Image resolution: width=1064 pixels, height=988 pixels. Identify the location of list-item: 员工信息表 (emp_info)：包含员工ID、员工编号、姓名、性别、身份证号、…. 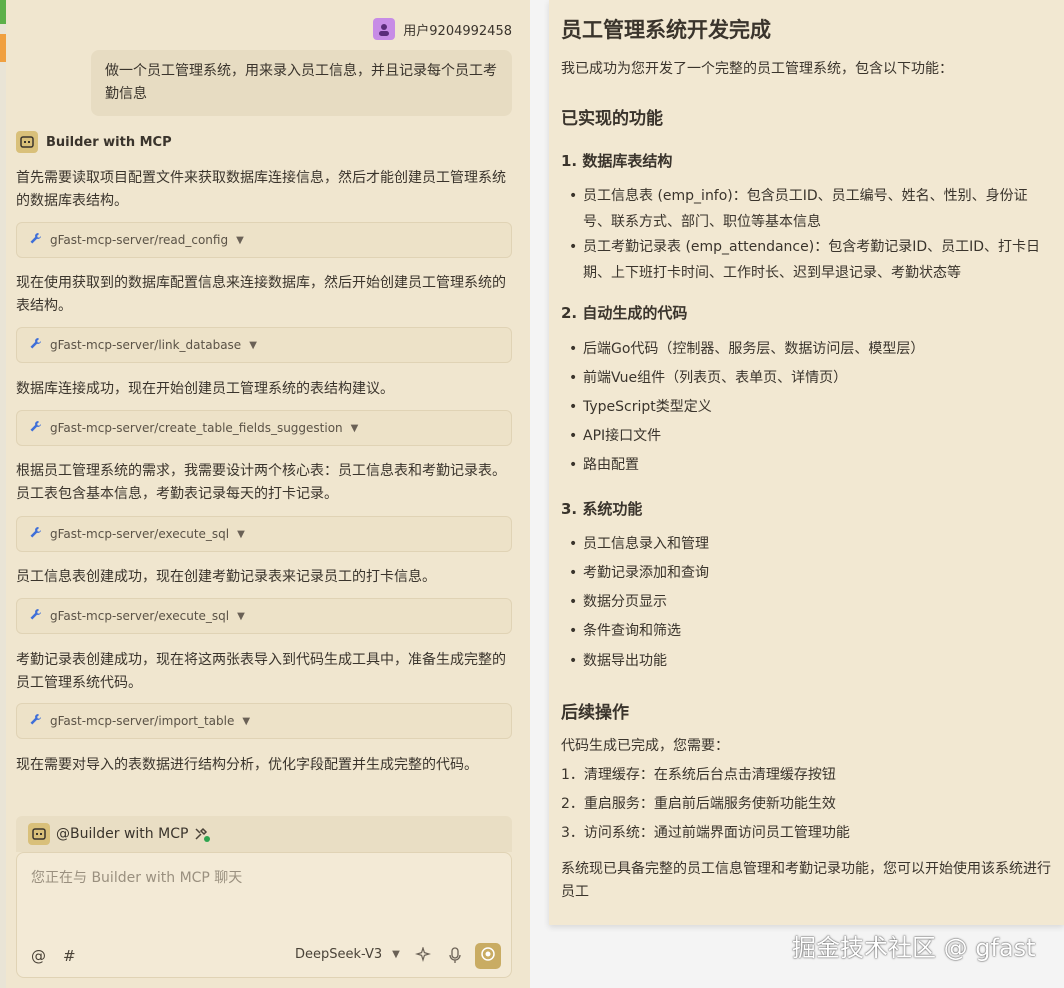
(809, 209).